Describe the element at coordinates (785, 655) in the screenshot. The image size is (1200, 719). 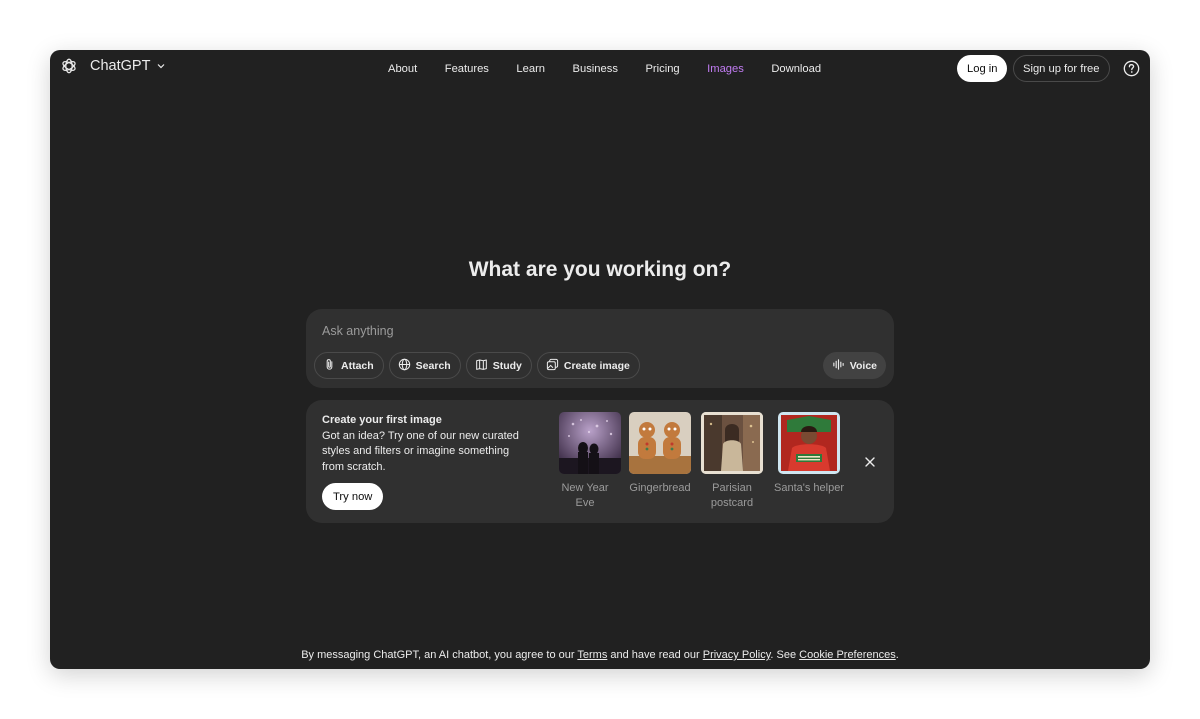
I see `footer-see: . See` at that location.